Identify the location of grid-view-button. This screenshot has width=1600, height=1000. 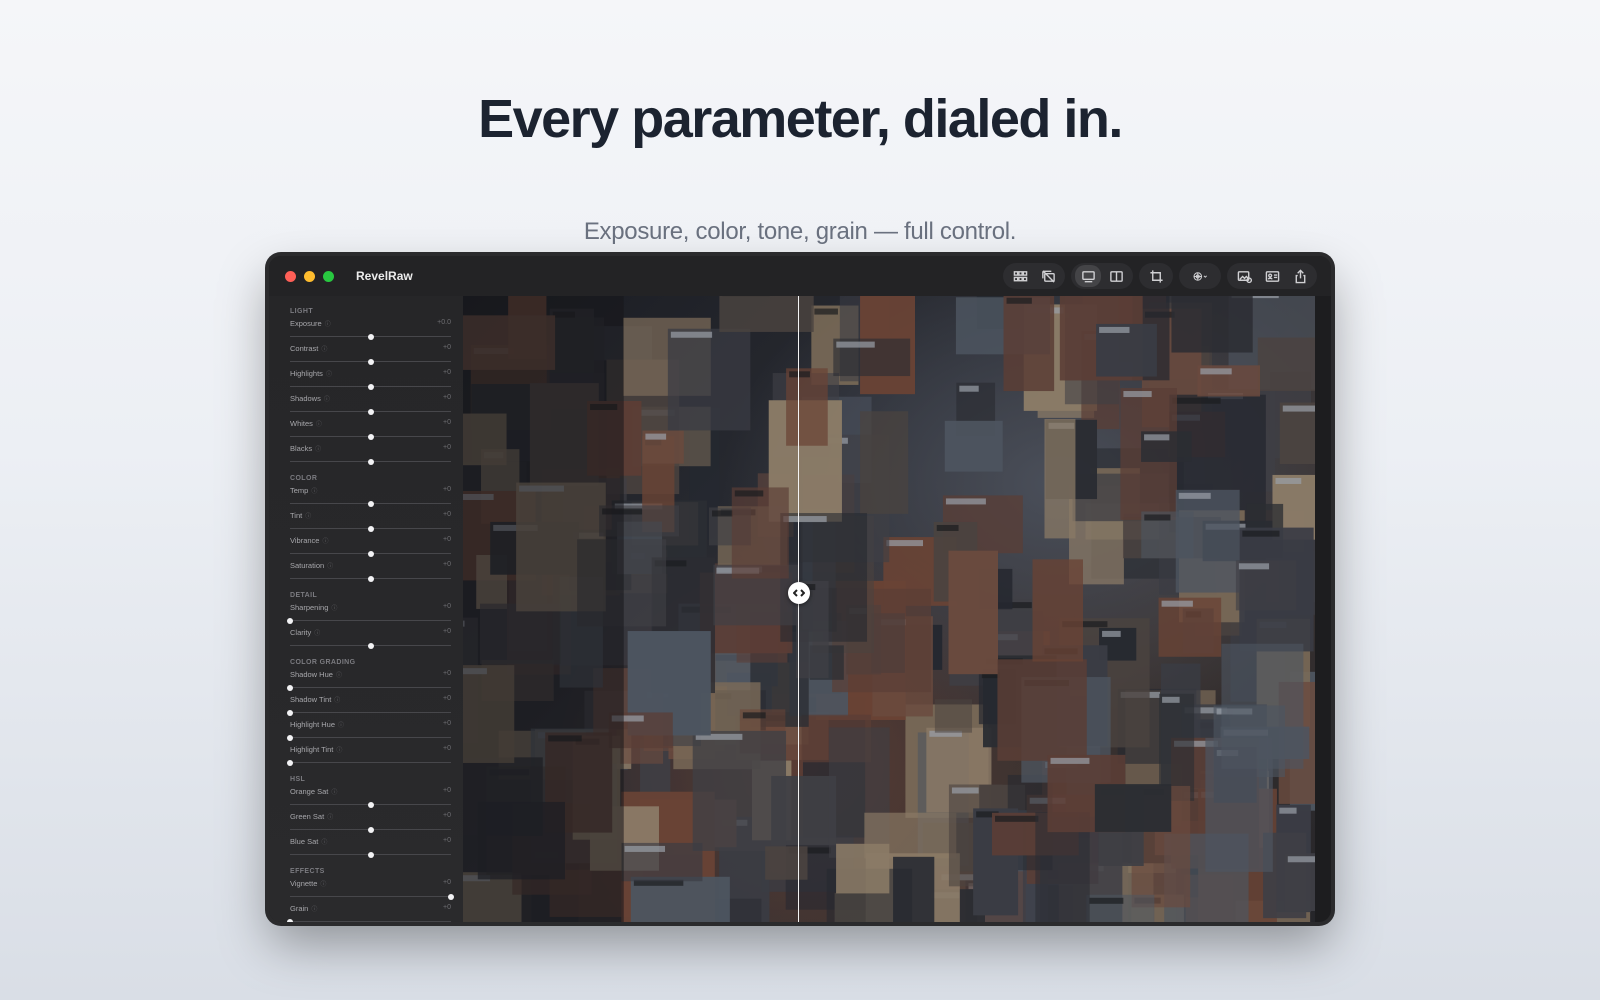
(1020, 276).